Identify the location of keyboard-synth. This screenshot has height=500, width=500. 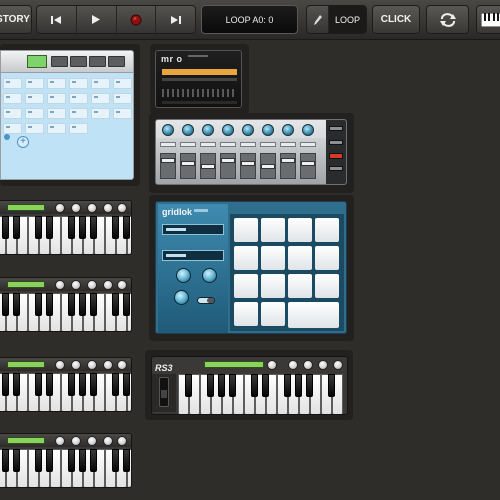
(66, 227).